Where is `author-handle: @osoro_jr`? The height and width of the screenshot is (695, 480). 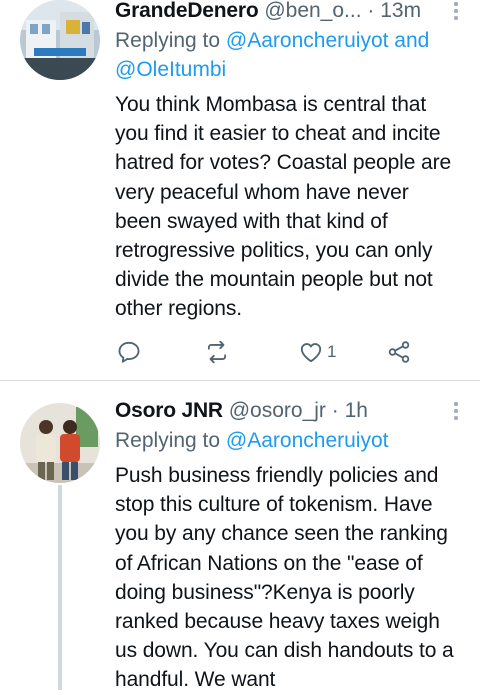
author-handle: @osoro_jr is located at coordinates (277, 410).